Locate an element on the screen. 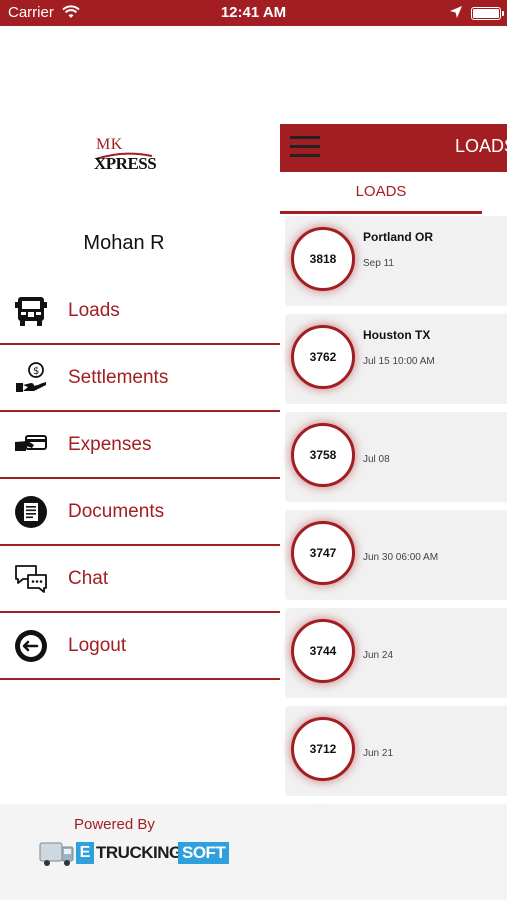  document-icon is located at coordinates (31, 512).